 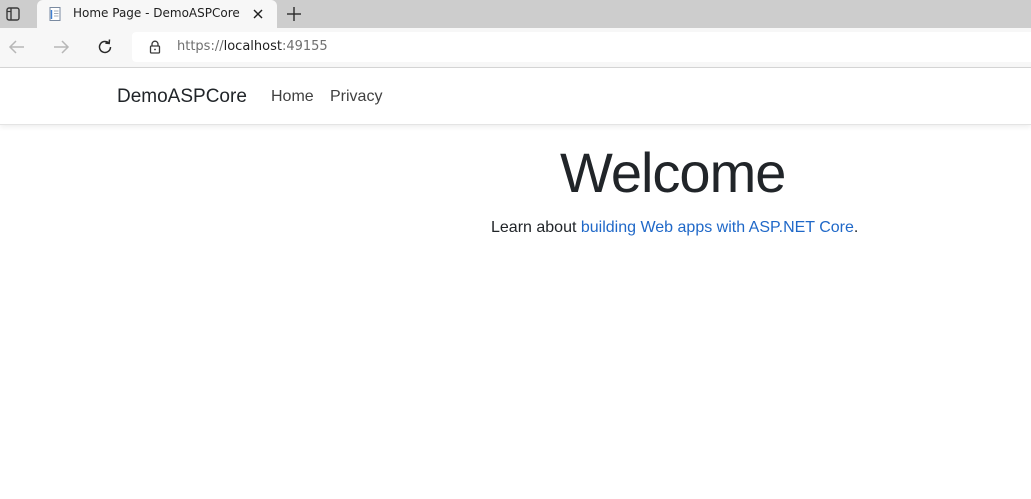 I want to click on tab-actions-button, so click(x=13, y=14).